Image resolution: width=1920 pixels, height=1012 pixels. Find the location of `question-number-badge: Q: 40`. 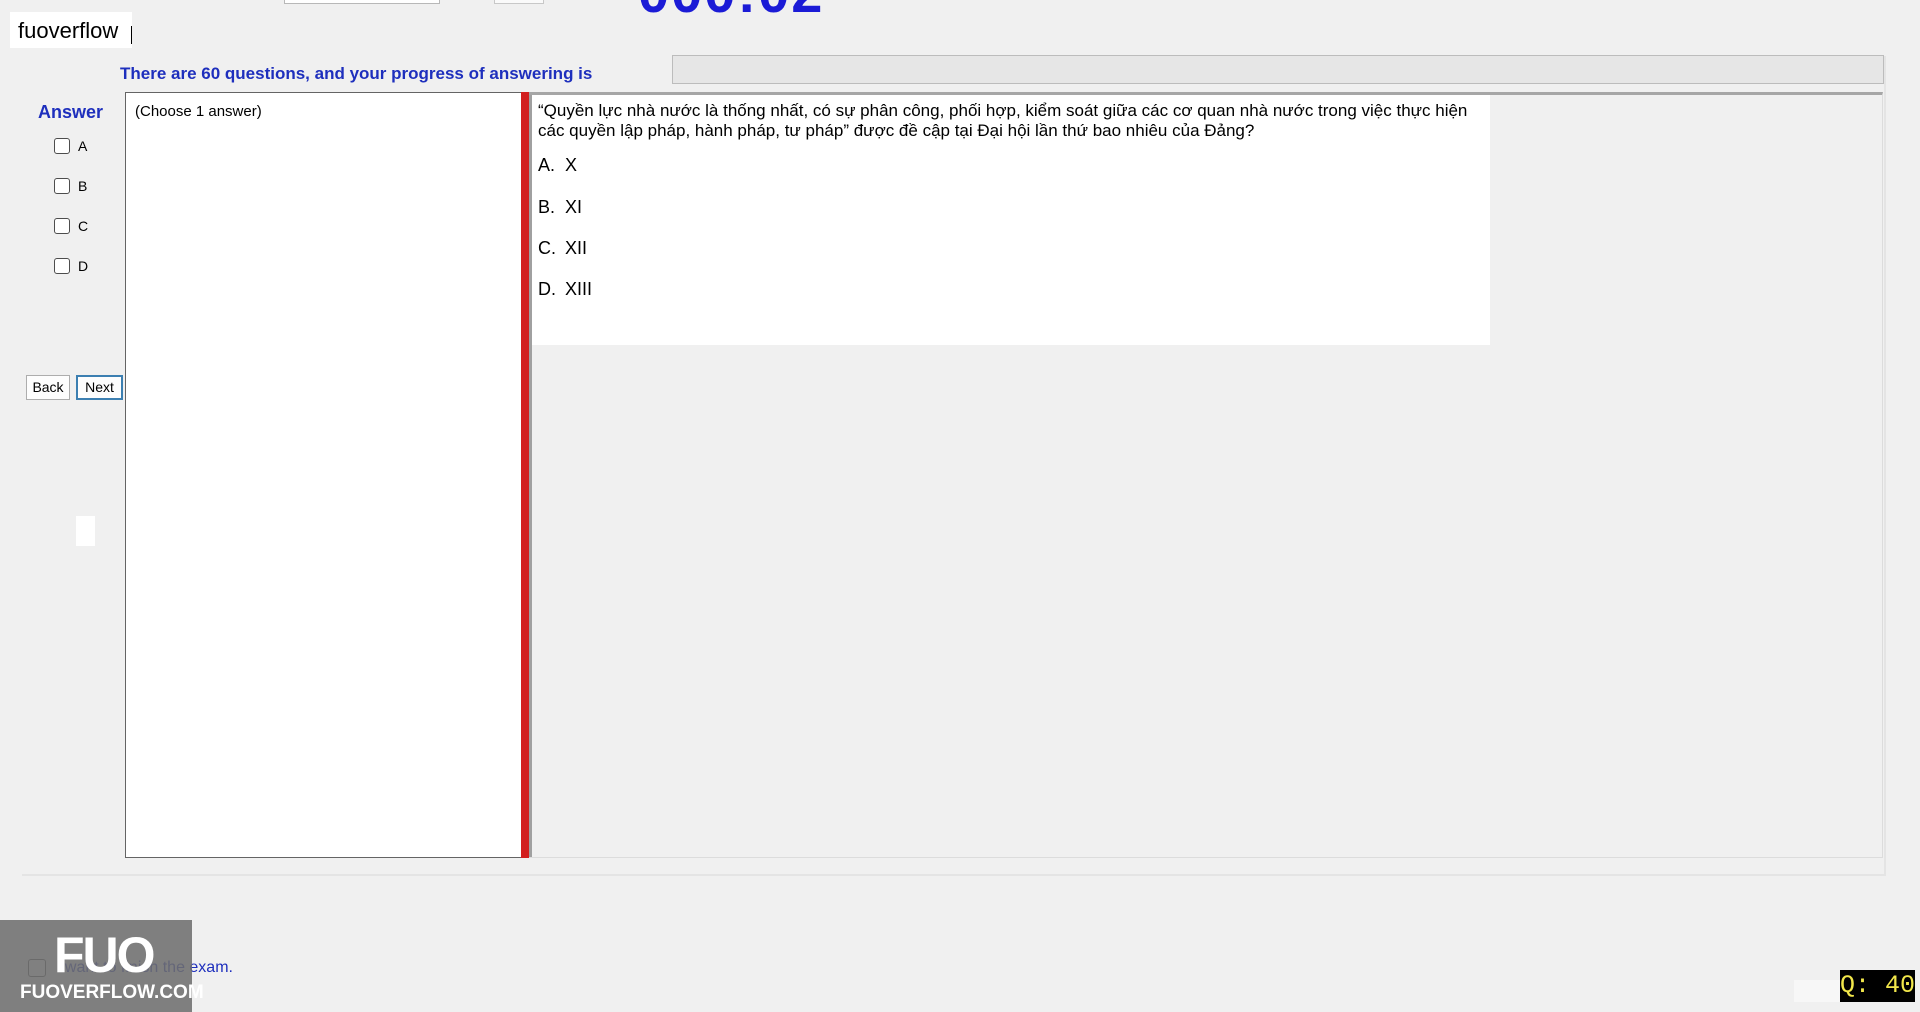

question-number-badge: Q: 40 is located at coordinates (1878, 986).